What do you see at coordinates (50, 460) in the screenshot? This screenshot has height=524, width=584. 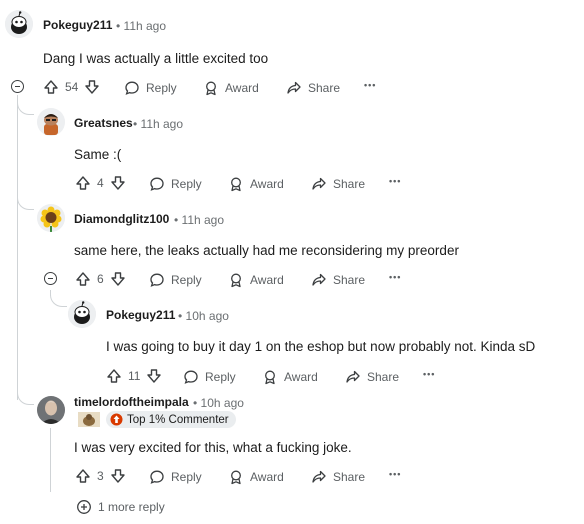 I see `thread-line-timelord` at bounding box center [50, 460].